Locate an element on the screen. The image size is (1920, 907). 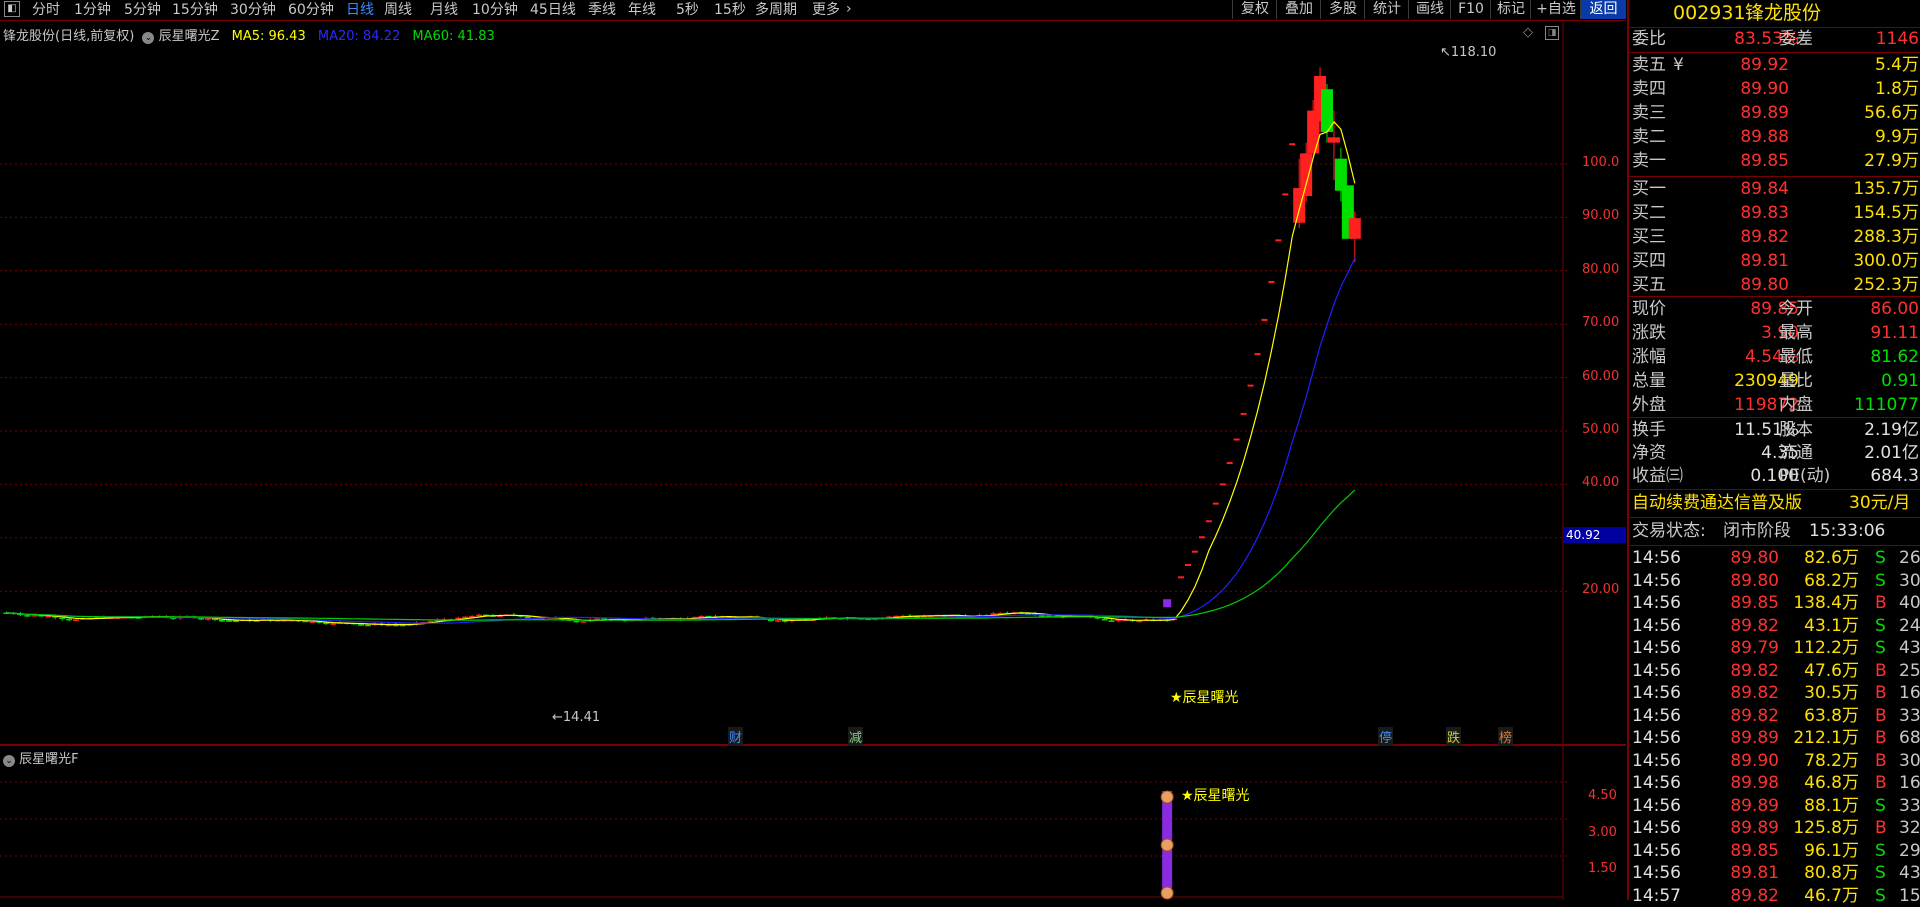
period-tab-11: 季线 is located at coordinates (602, 10).